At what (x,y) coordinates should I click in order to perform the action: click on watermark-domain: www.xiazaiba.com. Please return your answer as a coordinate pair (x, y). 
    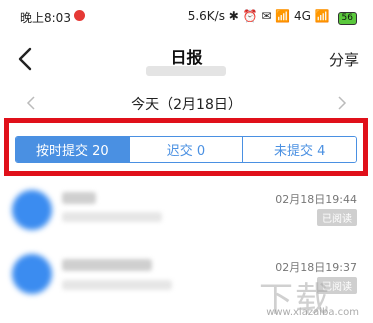
    Looking at the image, I should click on (312, 312).